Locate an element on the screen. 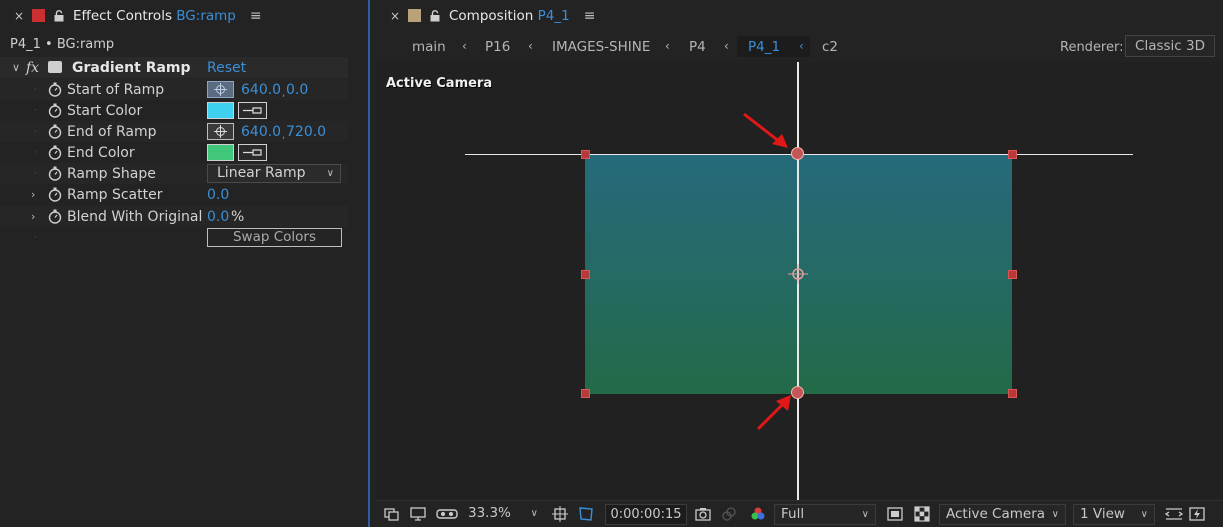 The height and width of the screenshot is (527, 1223). layer-handle-mid-left is located at coordinates (585, 274).